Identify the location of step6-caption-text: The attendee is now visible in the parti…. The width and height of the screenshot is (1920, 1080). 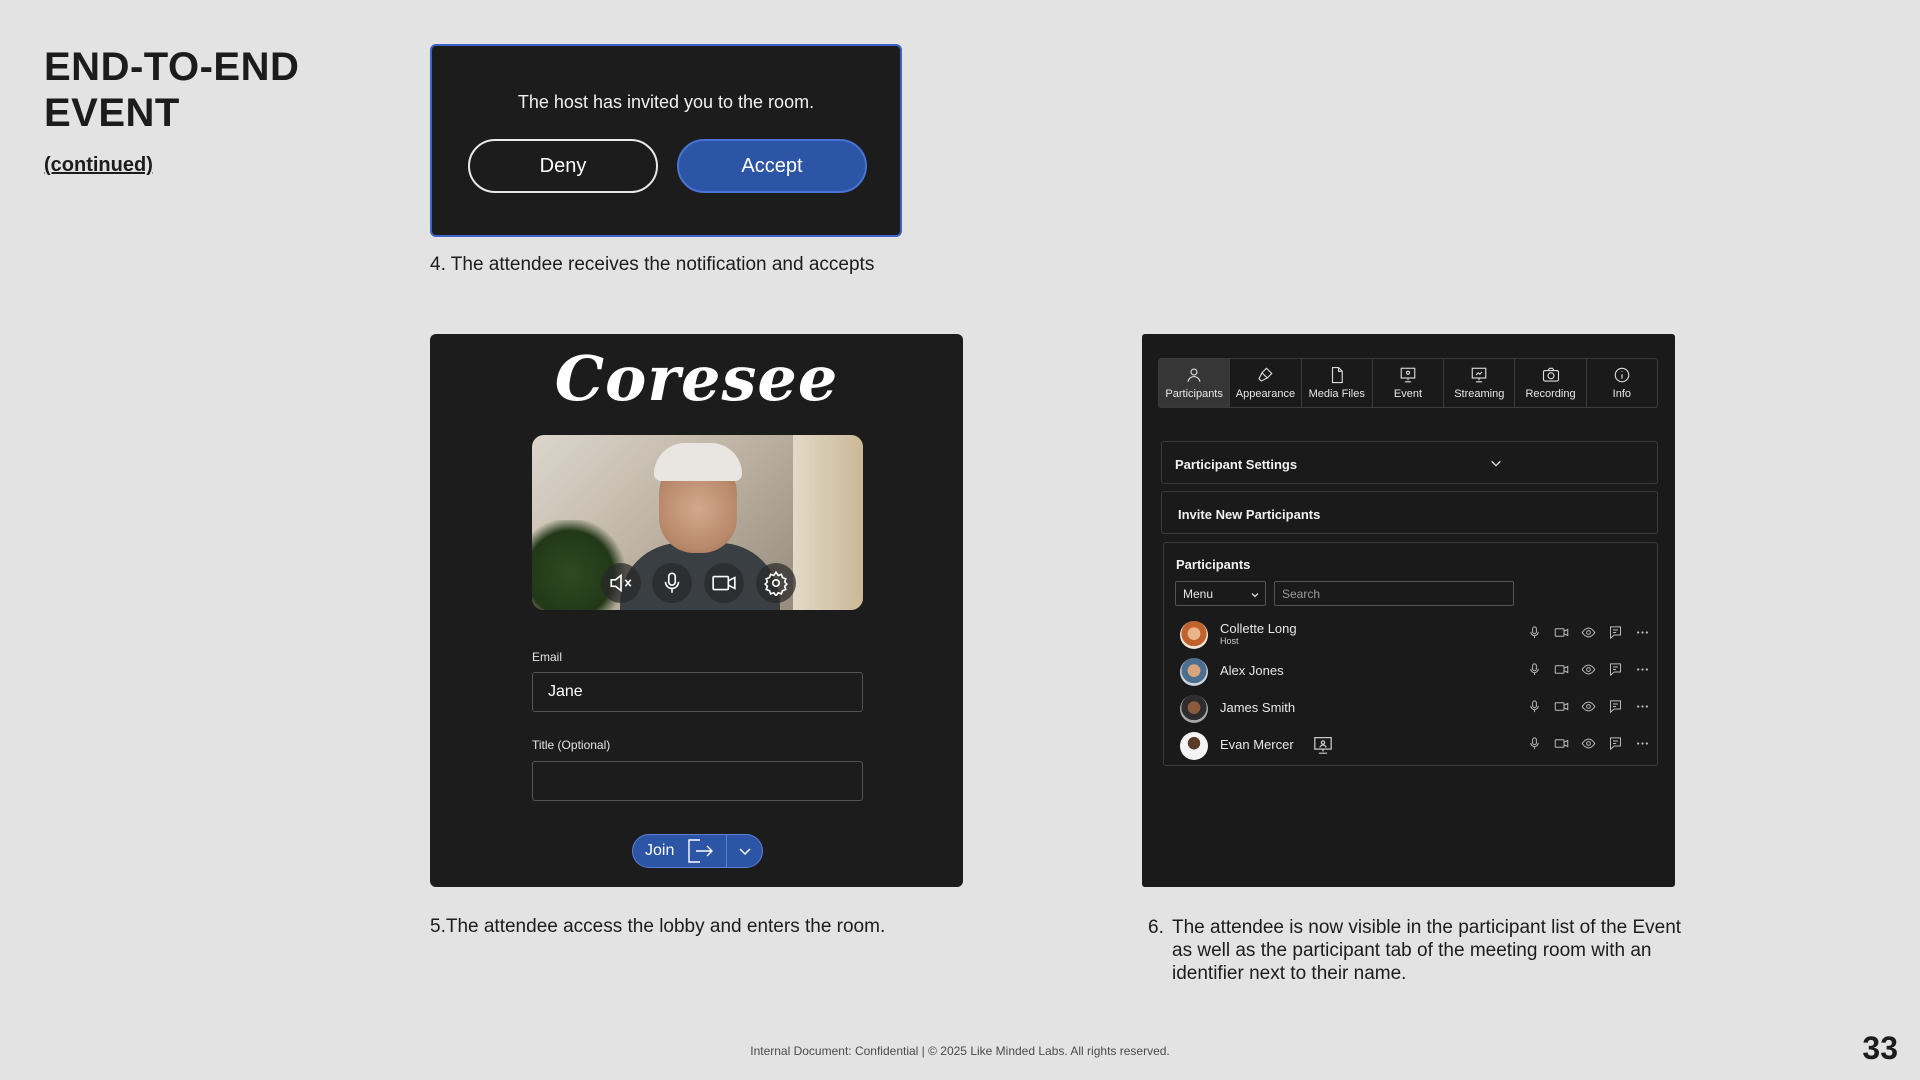
(1427, 950).